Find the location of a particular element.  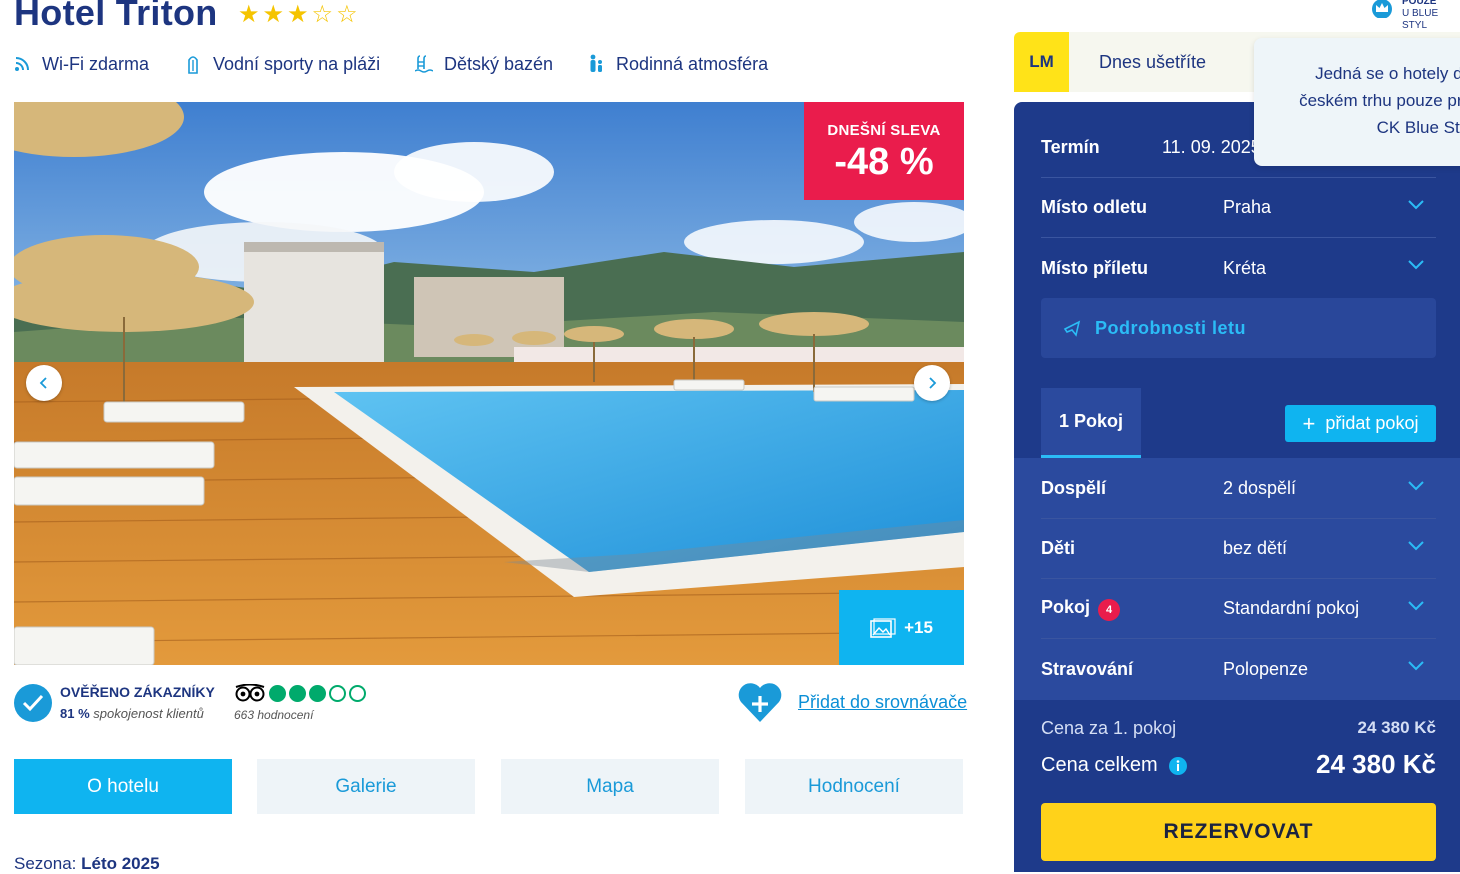

tab-map: Mapa is located at coordinates (610, 786).